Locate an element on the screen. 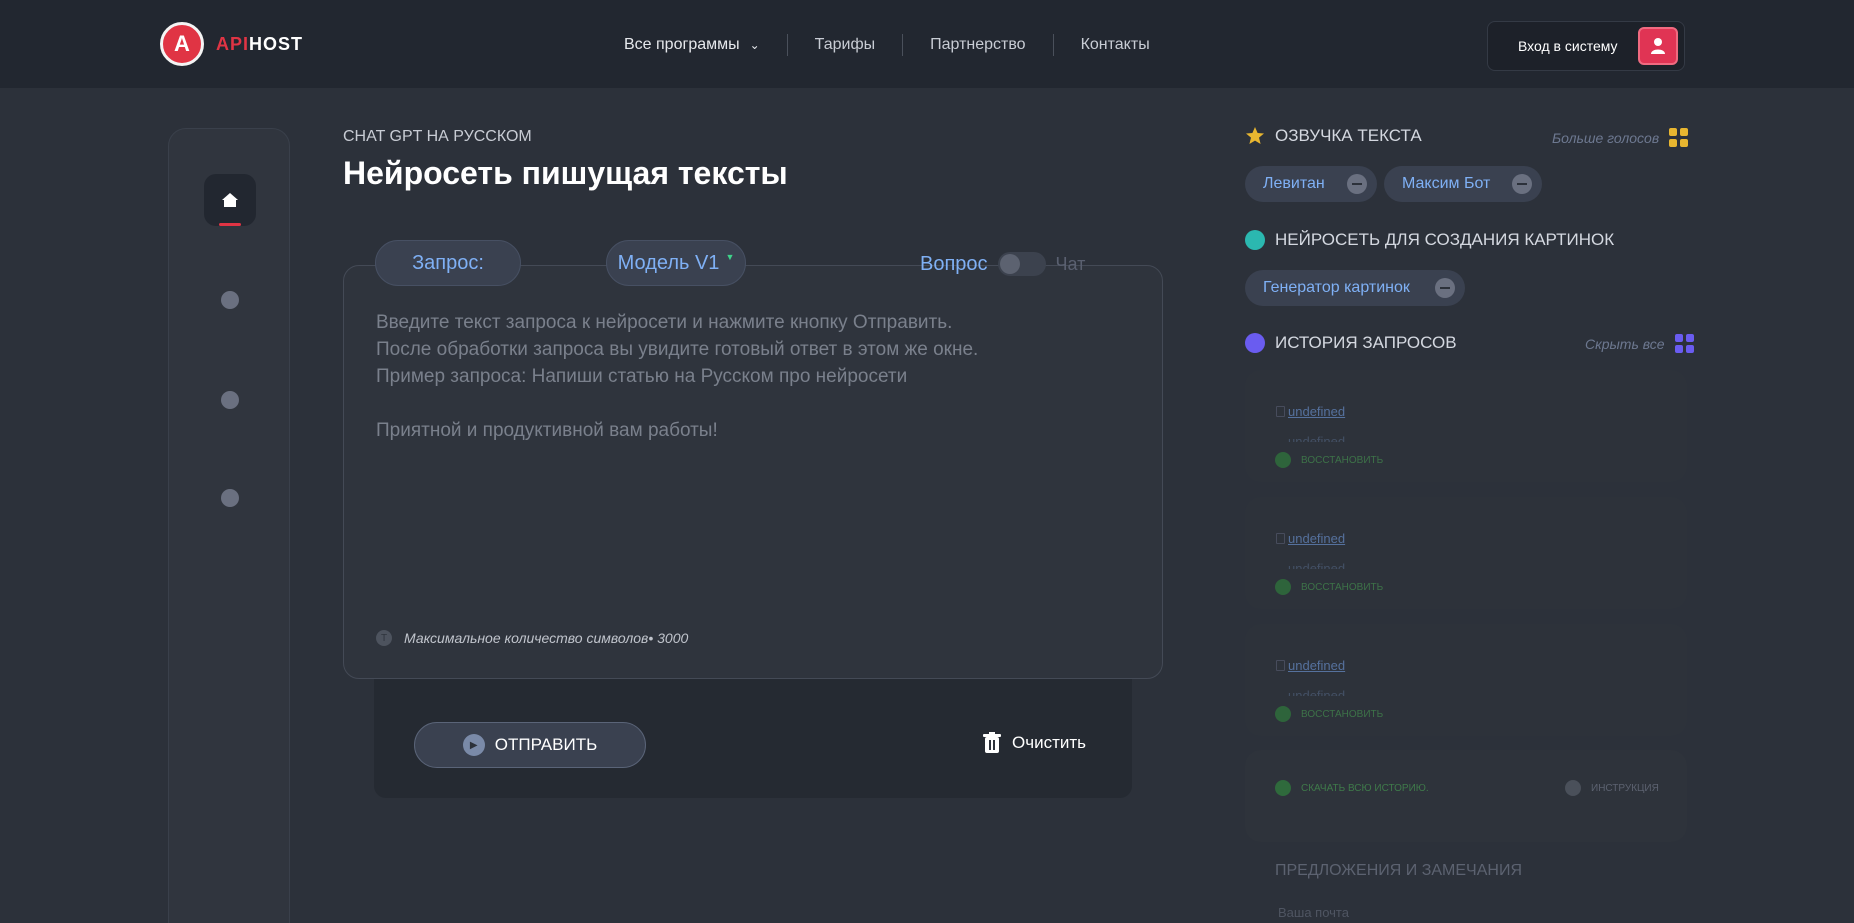 The height and width of the screenshot is (923, 1854). tts-title: ОЗВУЧКА ТЕКСТА is located at coordinates (1348, 135).